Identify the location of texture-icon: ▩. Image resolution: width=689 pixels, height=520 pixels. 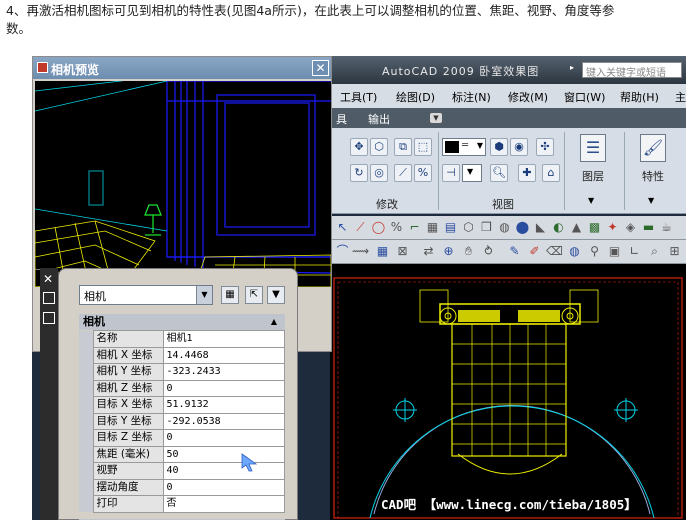
(594, 227).